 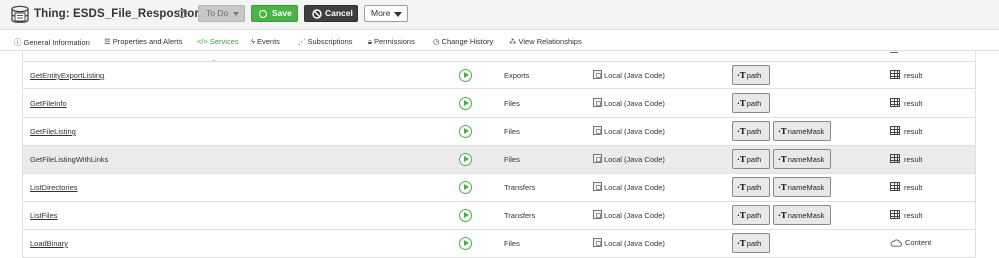 I want to click on service-category: Exports, so click(x=517, y=75).